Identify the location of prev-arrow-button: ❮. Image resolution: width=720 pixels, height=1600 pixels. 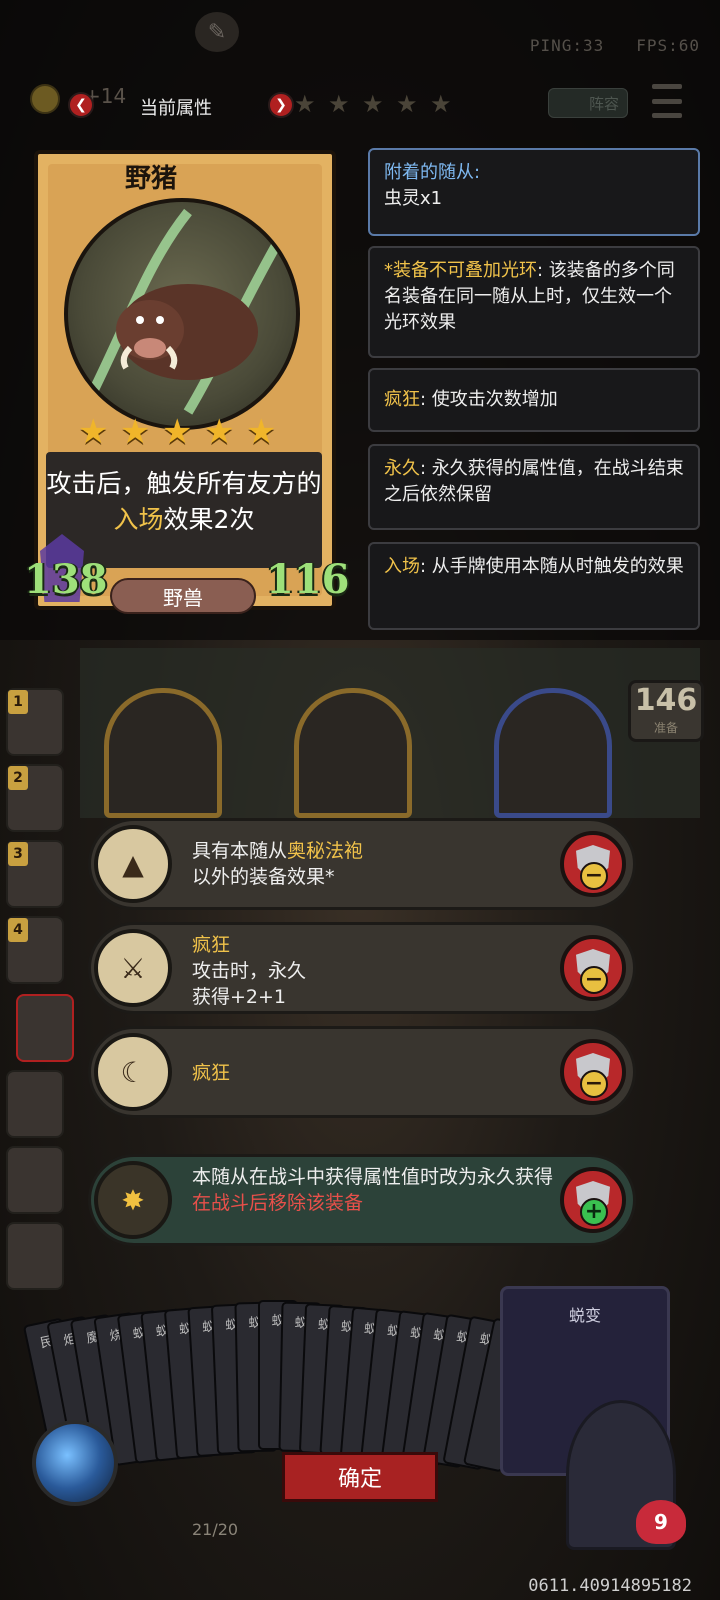
(81, 105).